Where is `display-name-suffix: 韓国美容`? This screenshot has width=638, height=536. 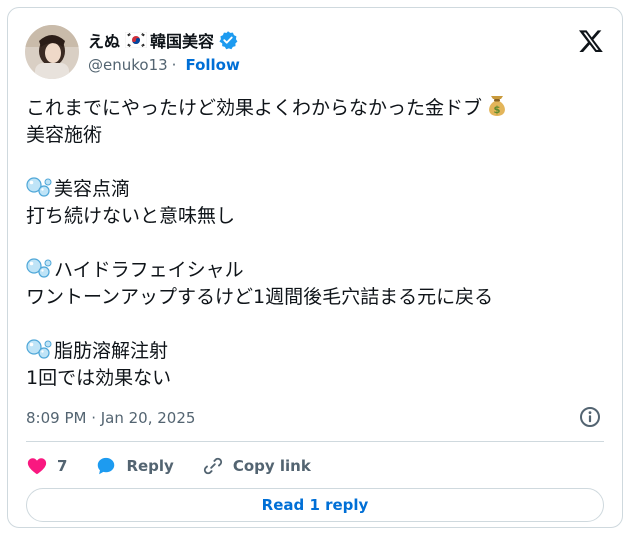
display-name-suffix: 韓国美容 is located at coordinates (182, 40).